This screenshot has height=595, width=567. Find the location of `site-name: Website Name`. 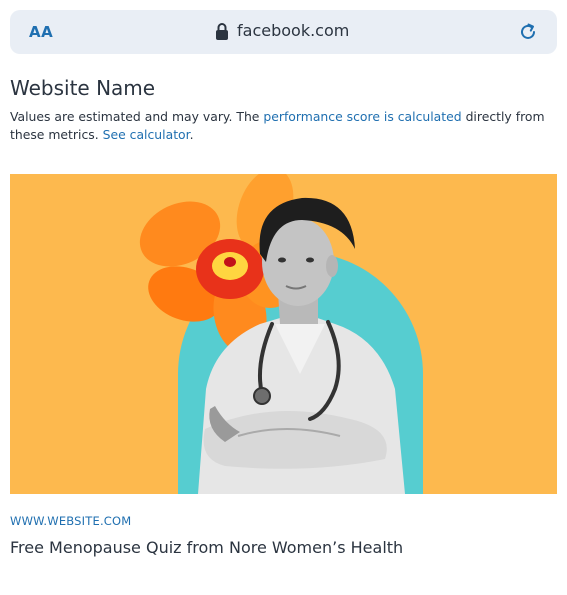

site-name: Website Name is located at coordinates (83, 88).